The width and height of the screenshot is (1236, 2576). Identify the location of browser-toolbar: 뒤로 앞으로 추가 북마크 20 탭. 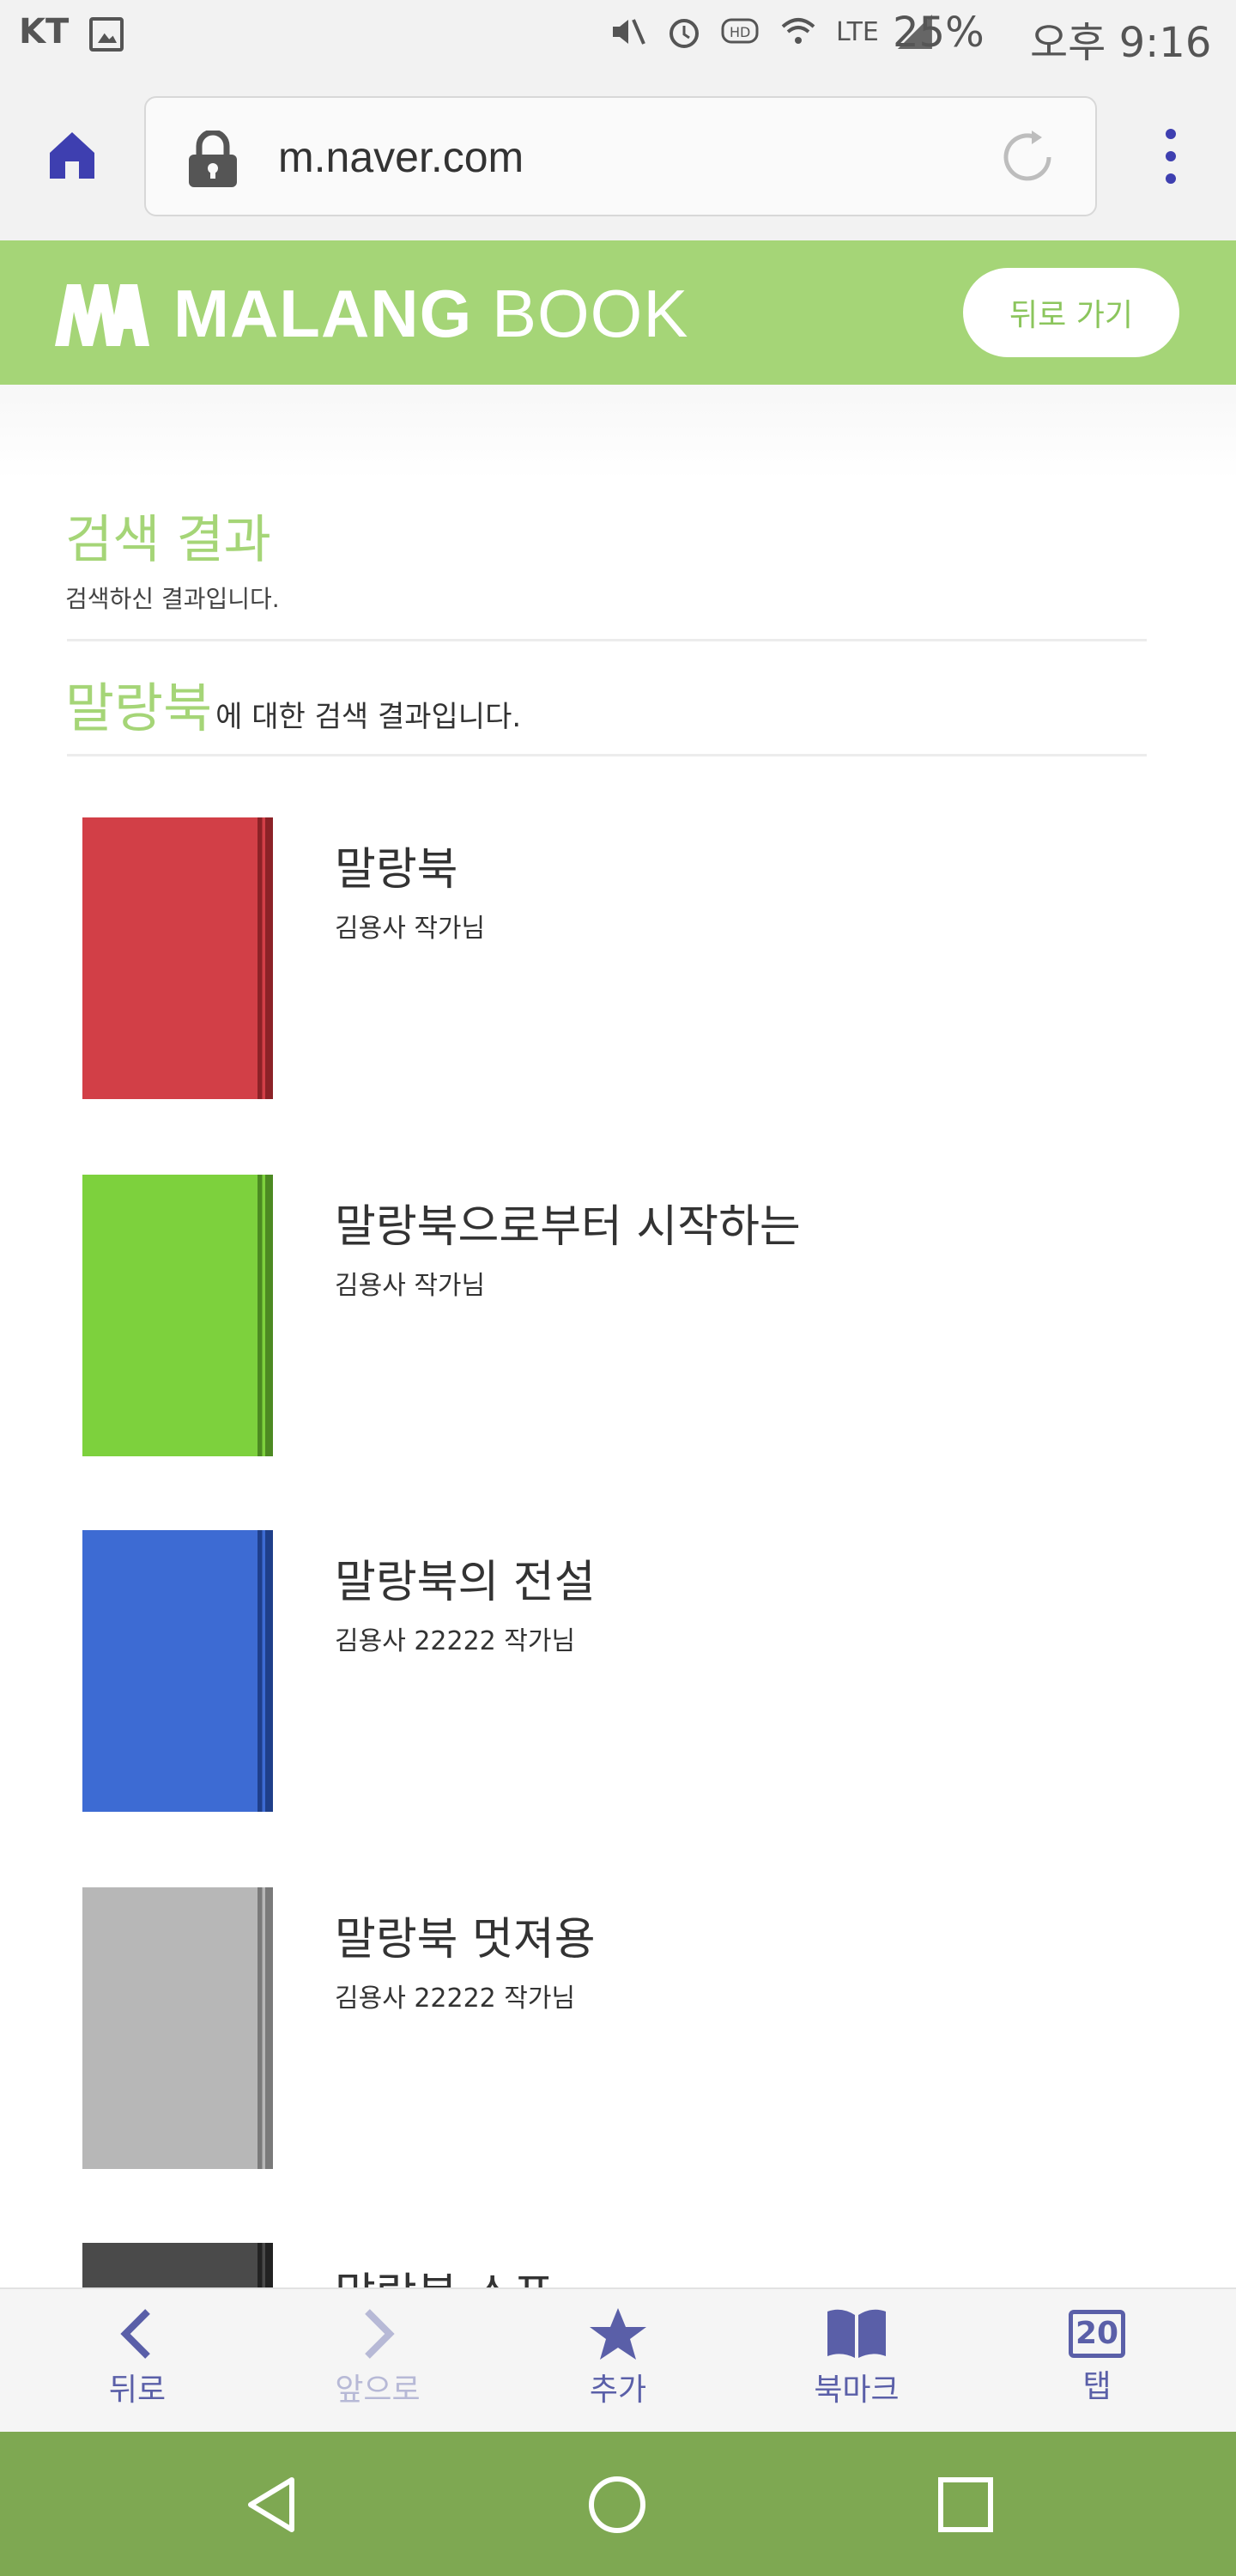
(618, 2360).